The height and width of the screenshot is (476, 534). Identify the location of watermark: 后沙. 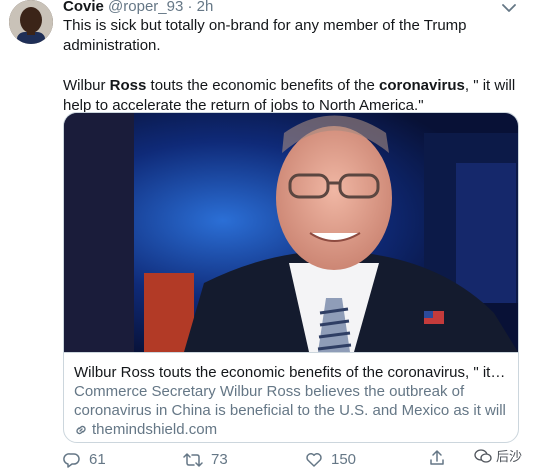
(497, 455).